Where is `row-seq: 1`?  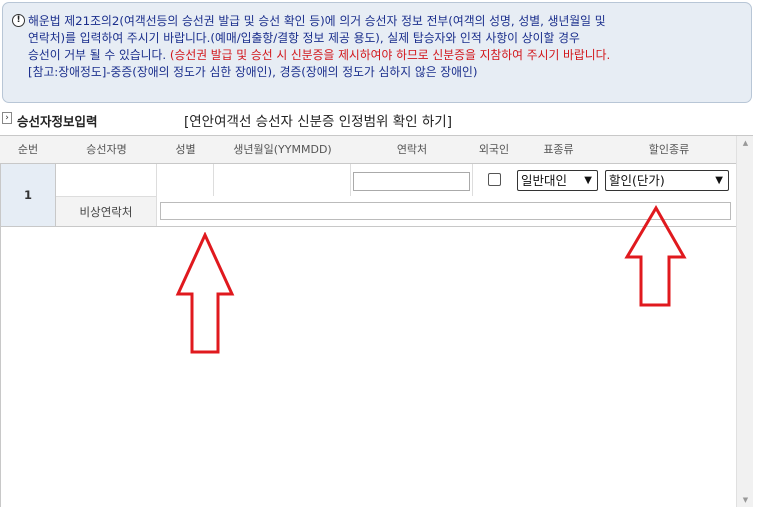 row-seq: 1 is located at coordinates (28, 195).